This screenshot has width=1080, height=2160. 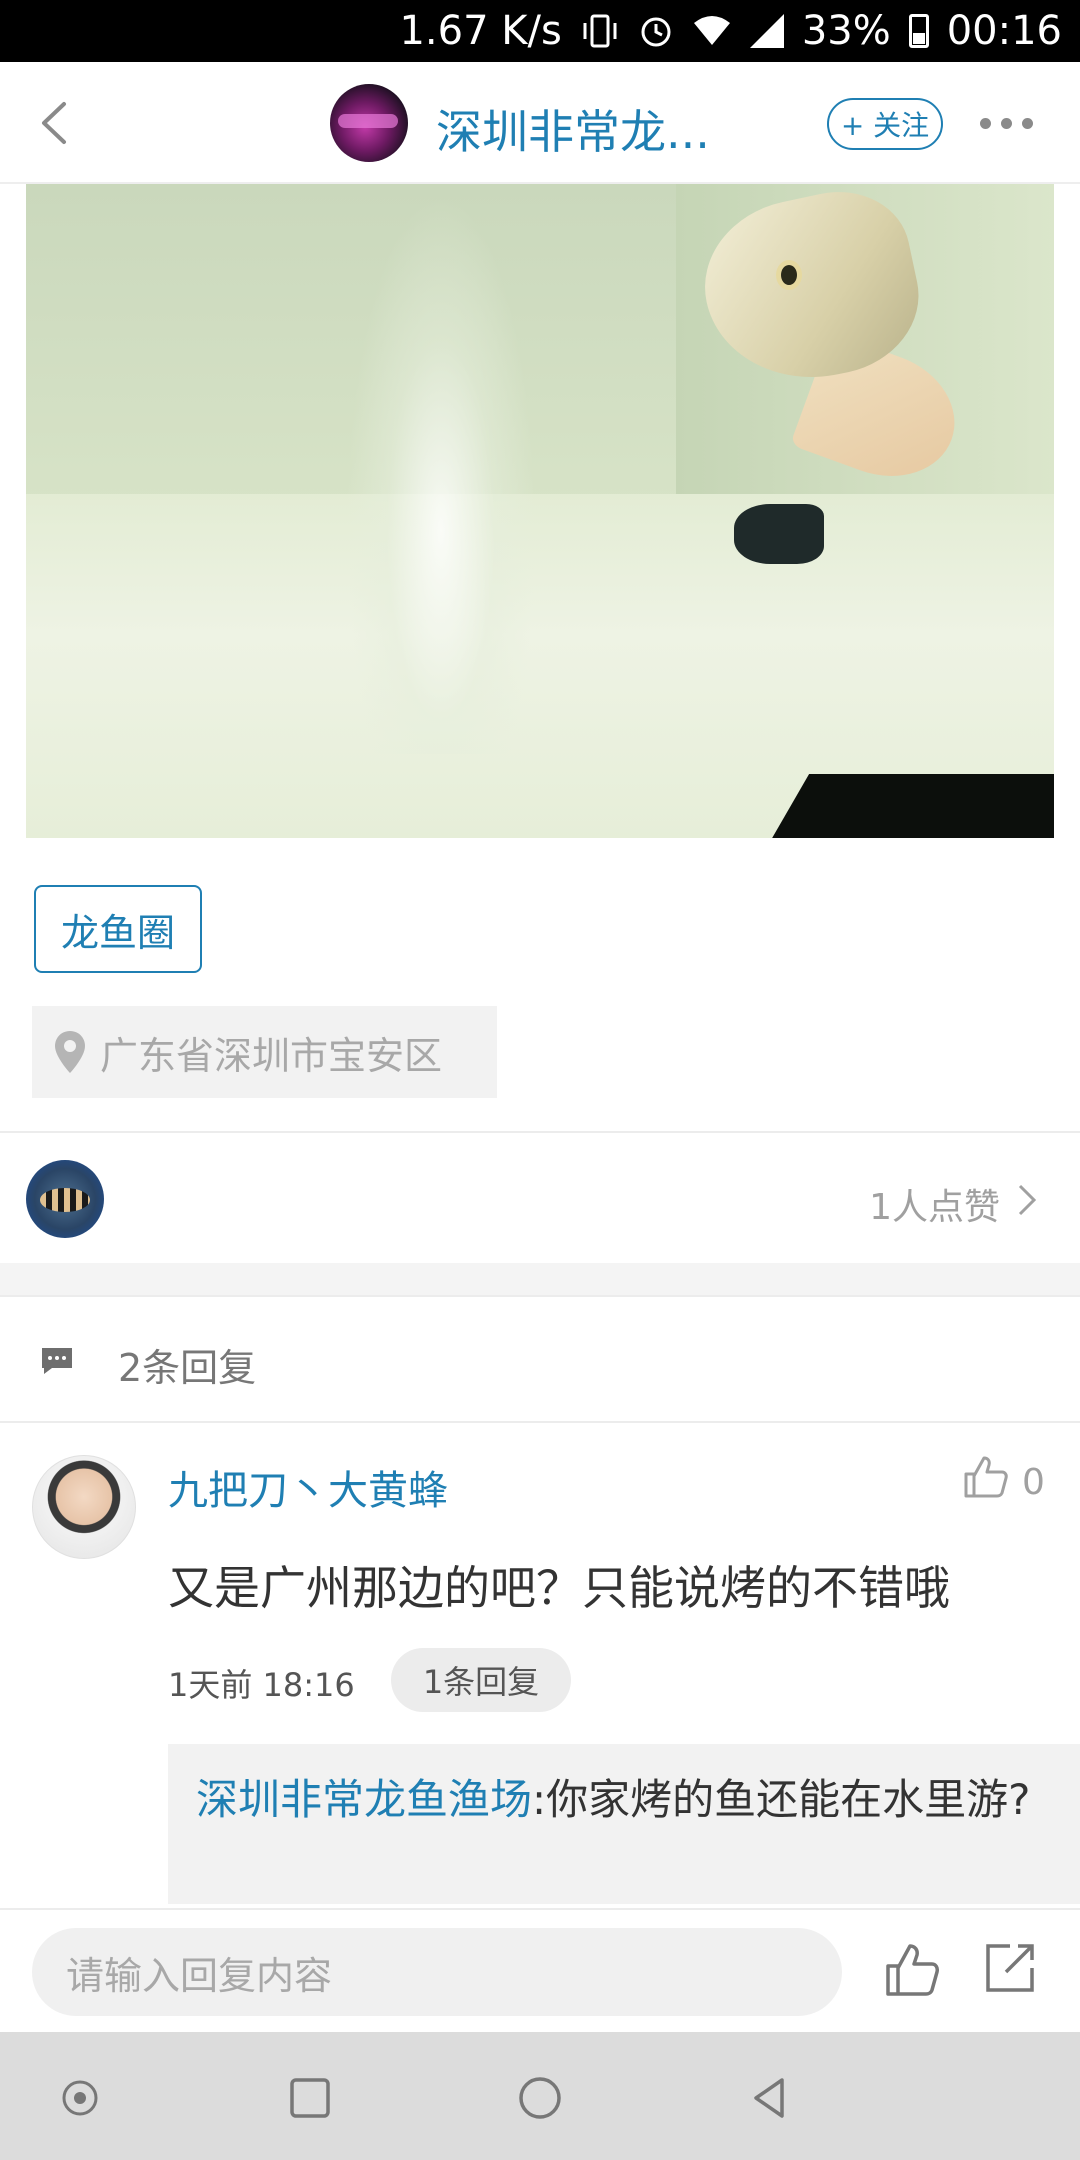 I want to click on home-icon, so click(x=540, y=2098).